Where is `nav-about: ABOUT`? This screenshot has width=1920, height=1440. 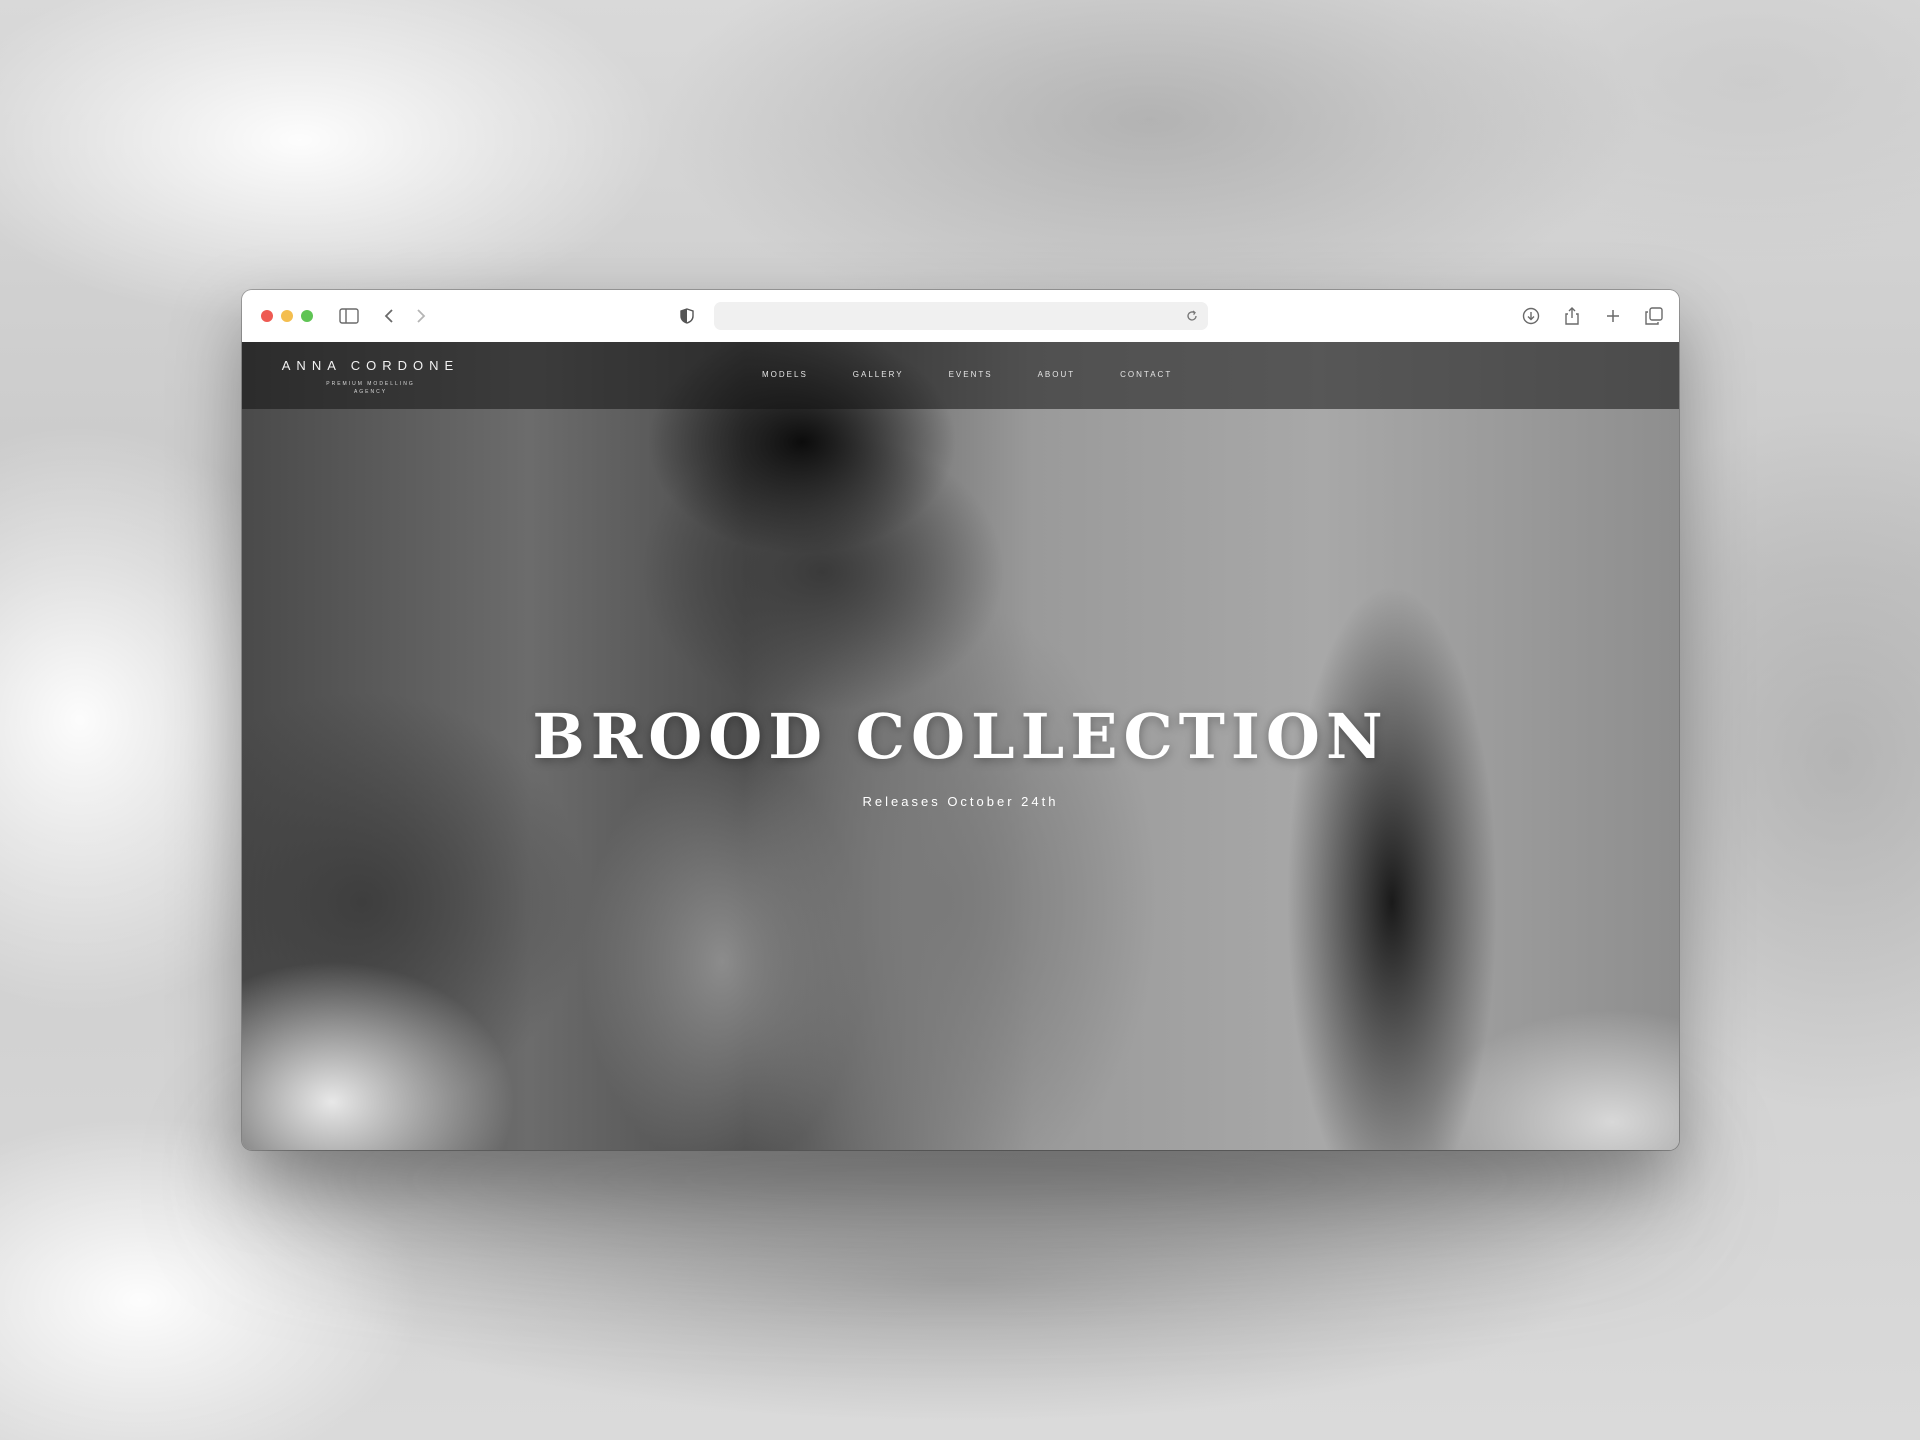
nav-about: ABOUT is located at coordinates (1057, 374).